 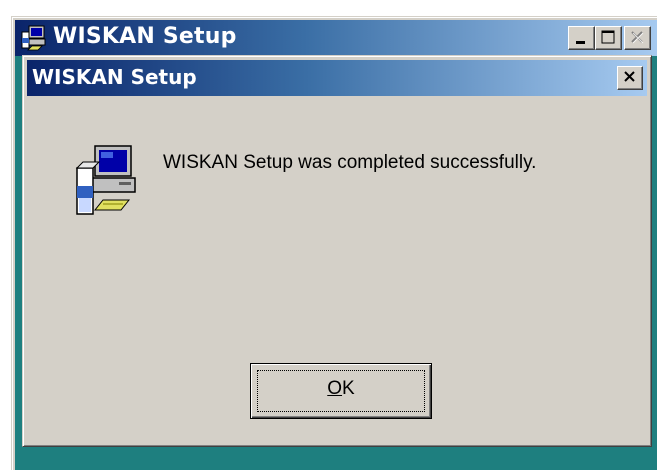 I want to click on ok-button-label: OK, so click(x=341, y=389).